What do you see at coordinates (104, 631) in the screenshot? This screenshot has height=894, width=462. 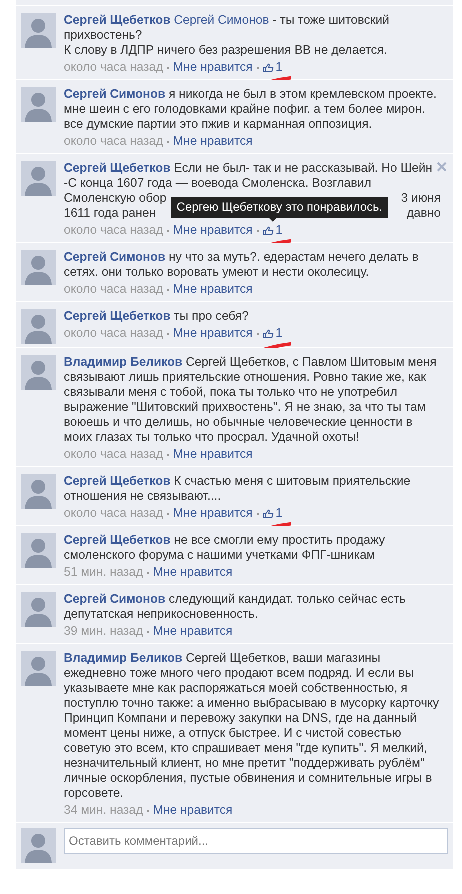 I see `timestamp: 39 мин. назад` at bounding box center [104, 631].